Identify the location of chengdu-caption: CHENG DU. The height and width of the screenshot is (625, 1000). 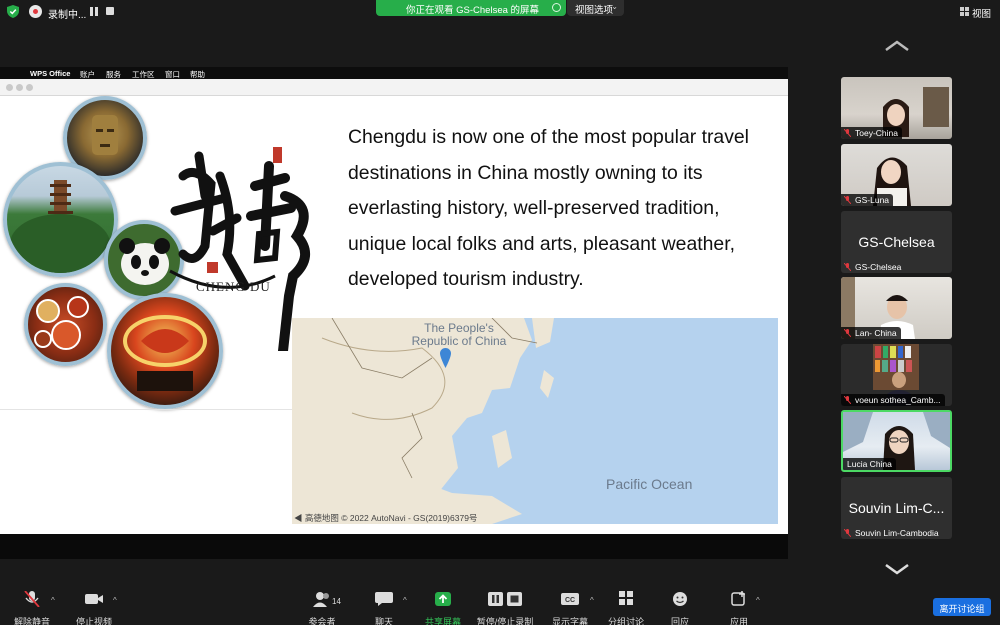
(233, 286).